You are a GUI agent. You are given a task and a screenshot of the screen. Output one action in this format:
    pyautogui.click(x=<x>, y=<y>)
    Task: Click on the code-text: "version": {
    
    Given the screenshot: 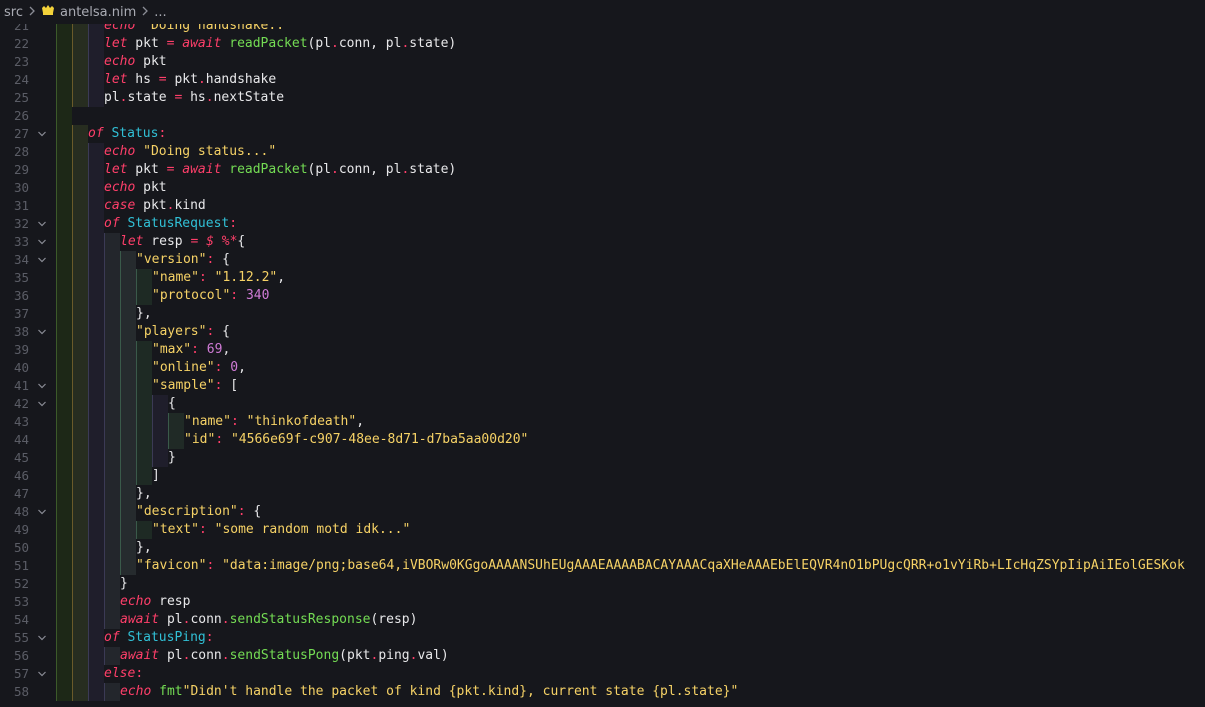 What is the action you would take?
    pyautogui.click(x=143, y=260)
    